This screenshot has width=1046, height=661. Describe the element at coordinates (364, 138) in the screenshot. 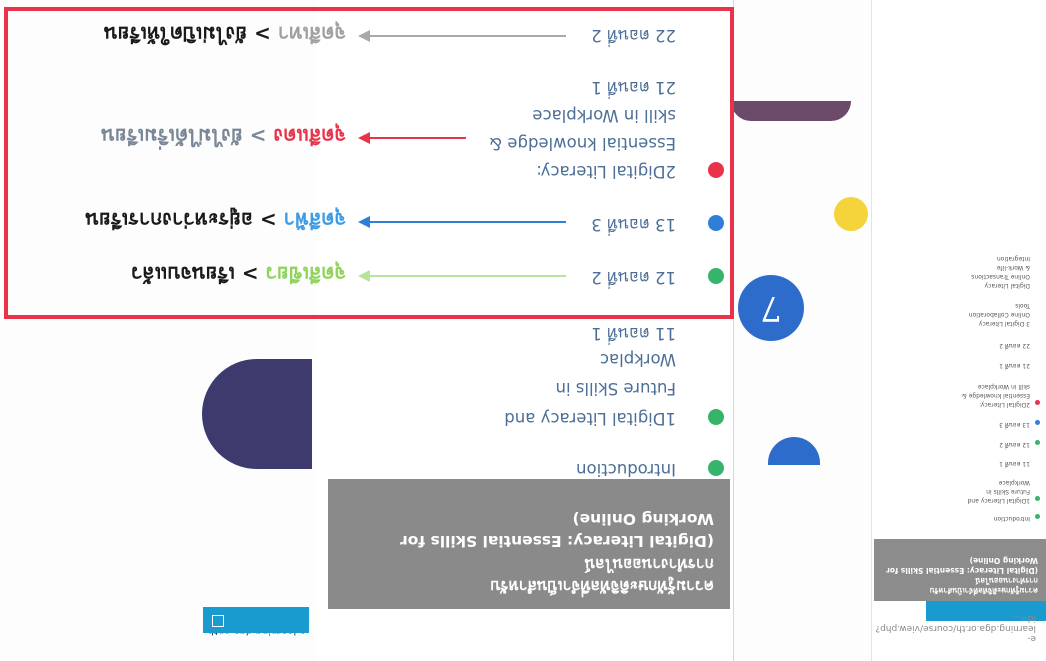

I see `arrow-head-red` at that location.